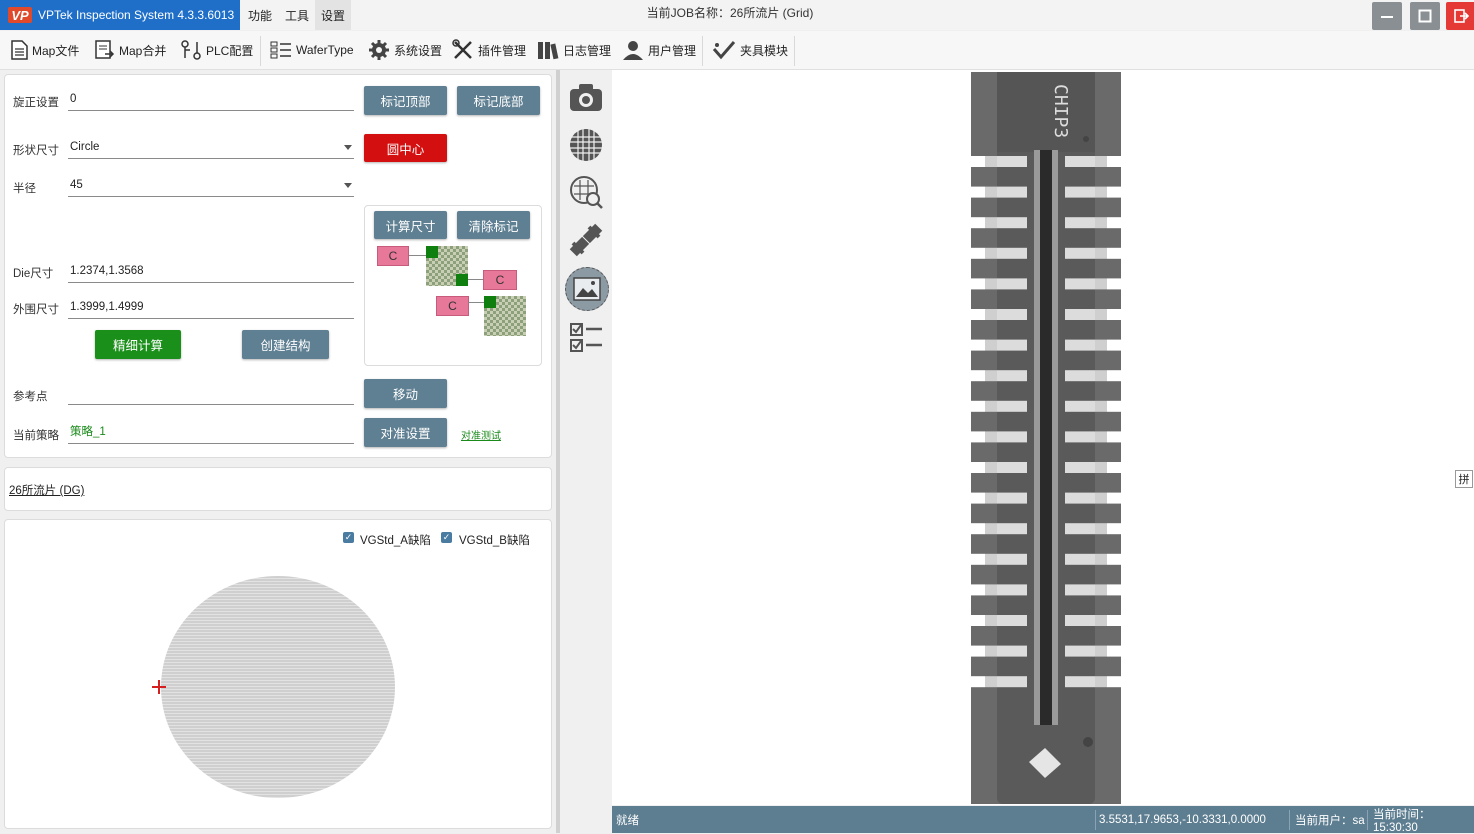 The image size is (1474, 834). What do you see at coordinates (333, 15) in the screenshot?
I see `menu-settings: 设置` at bounding box center [333, 15].